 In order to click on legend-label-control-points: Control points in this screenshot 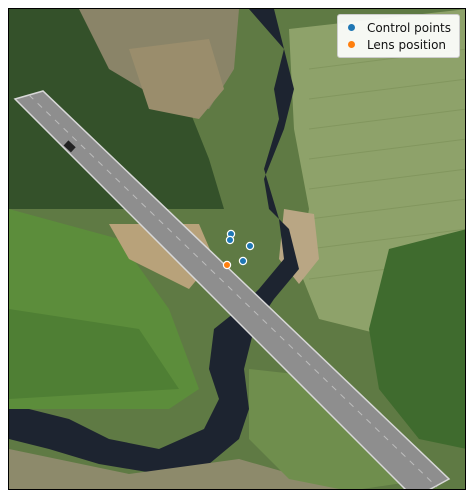, I will do `click(408, 27)`.